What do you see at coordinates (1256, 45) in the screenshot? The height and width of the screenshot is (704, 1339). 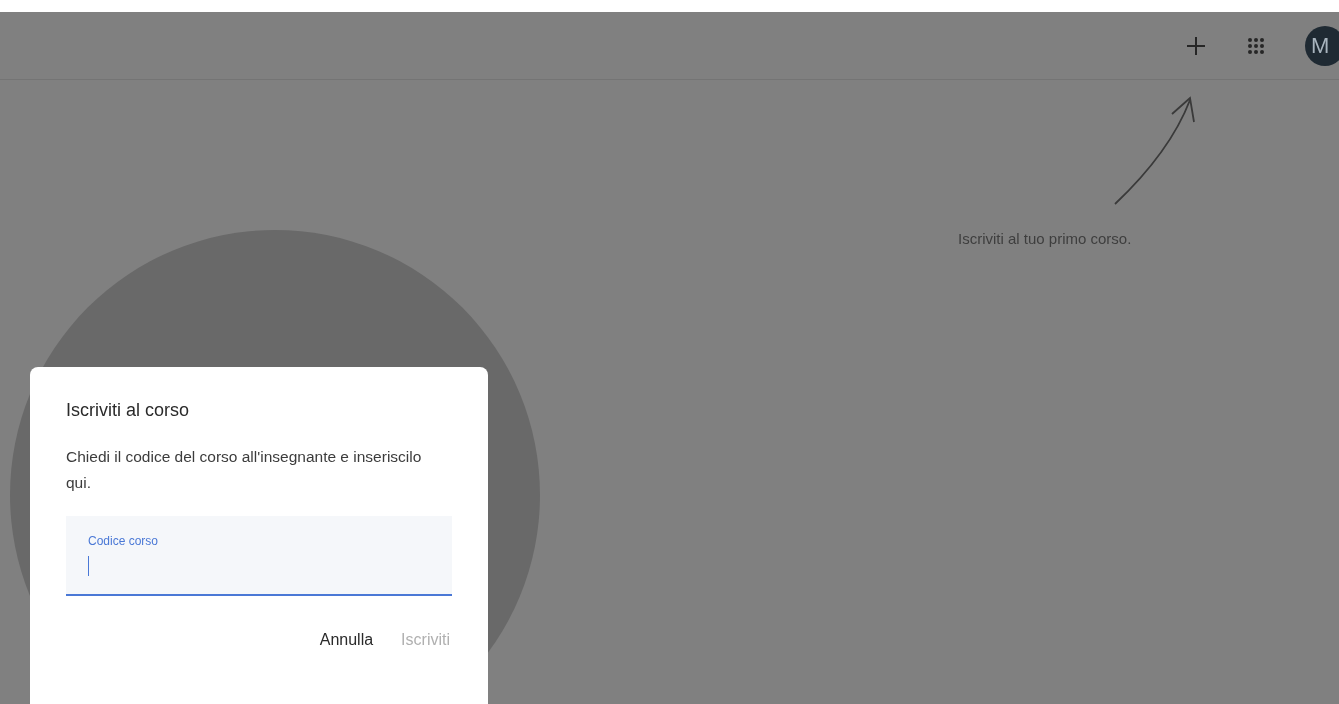 I see `apps-grid-icon` at bounding box center [1256, 45].